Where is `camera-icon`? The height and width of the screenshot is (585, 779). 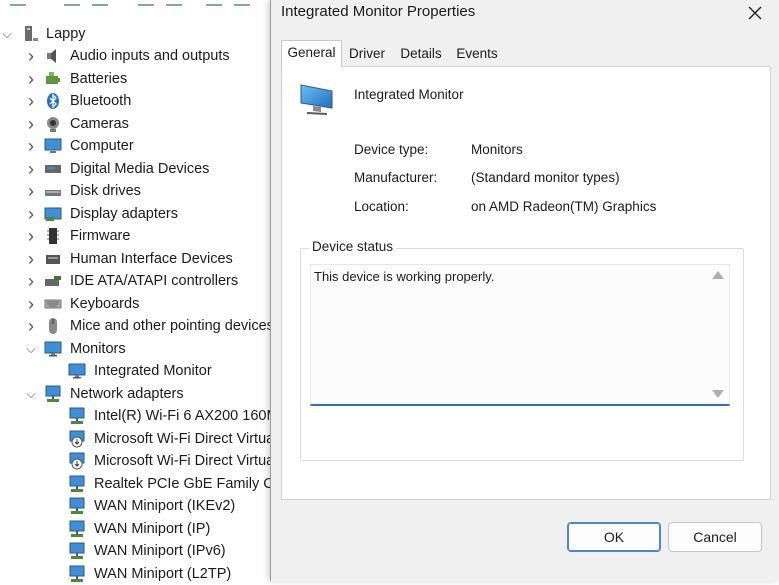
camera-icon is located at coordinates (53, 124).